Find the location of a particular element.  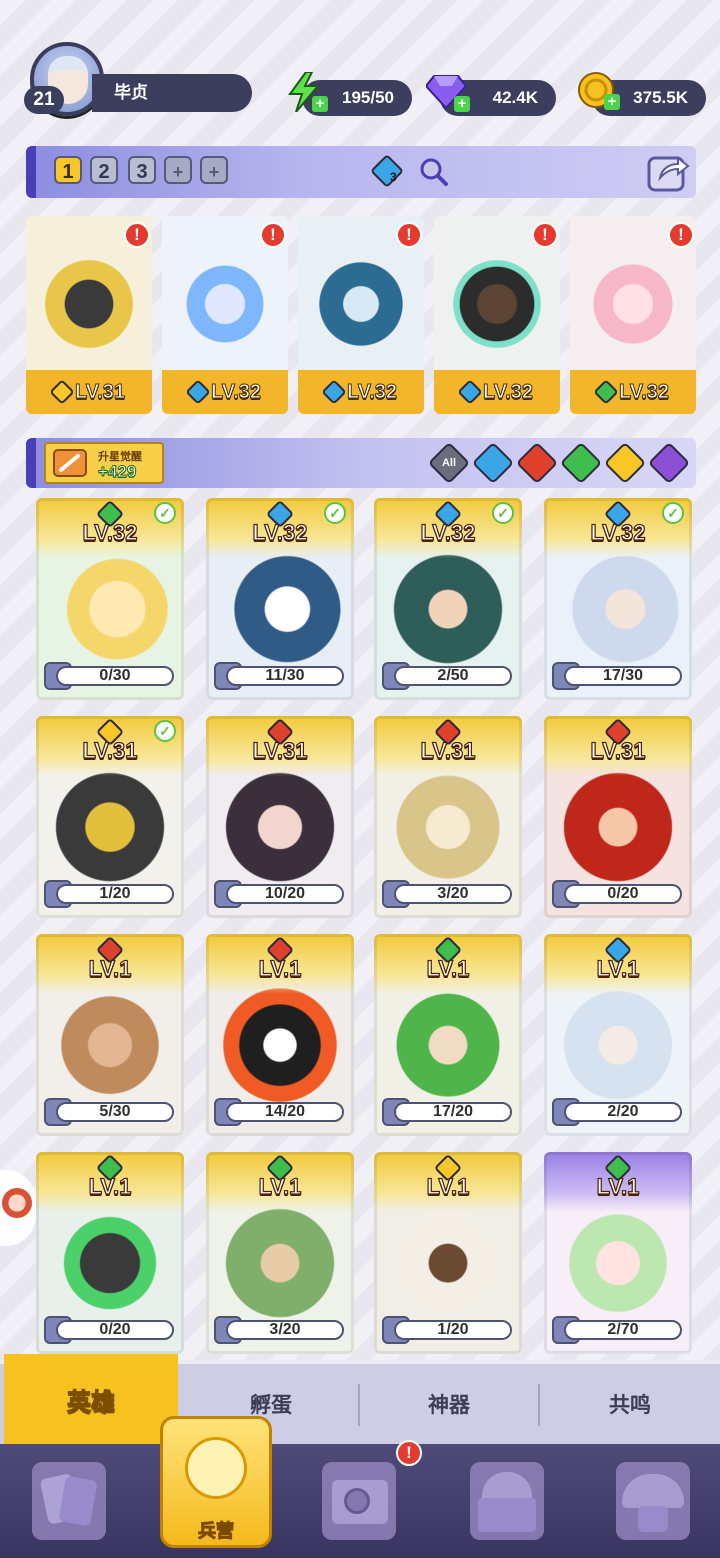

awaken-button: 升星觉醒 +429 is located at coordinates (104, 463).